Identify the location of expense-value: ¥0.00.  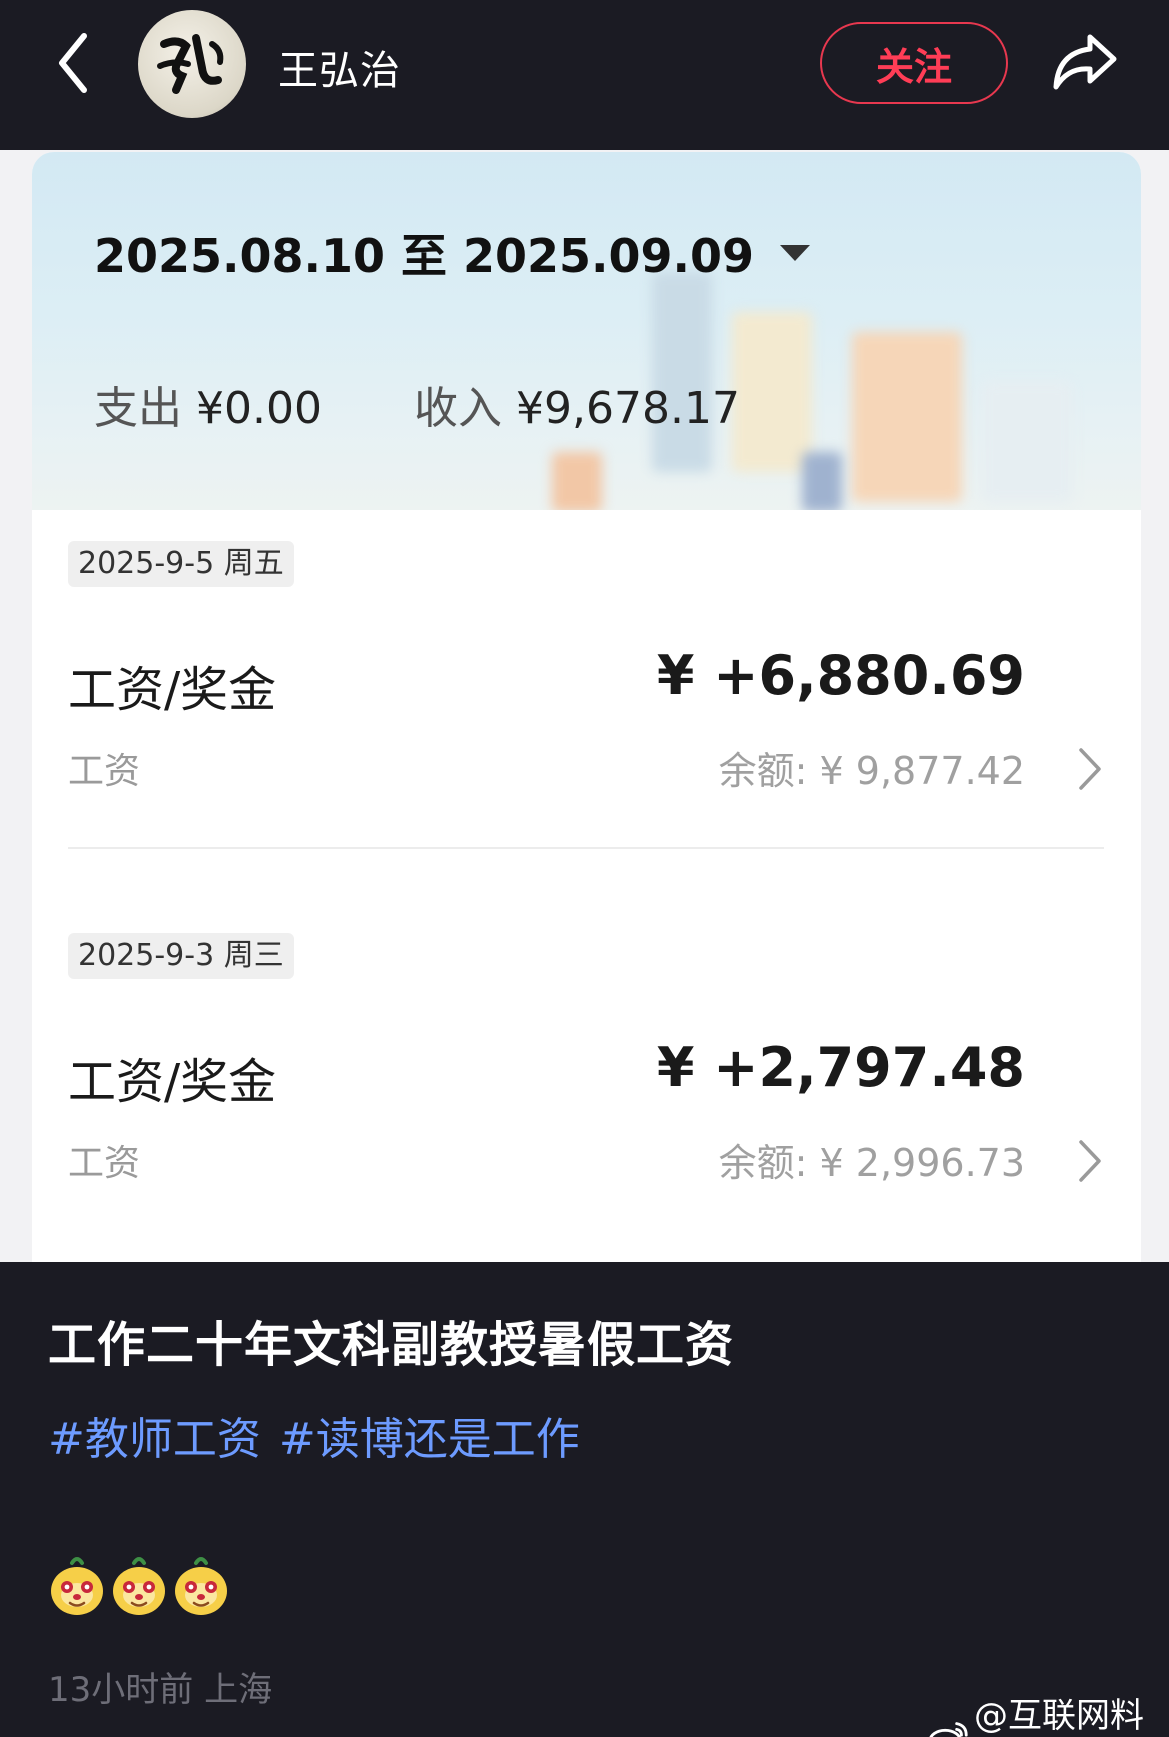
(259, 408).